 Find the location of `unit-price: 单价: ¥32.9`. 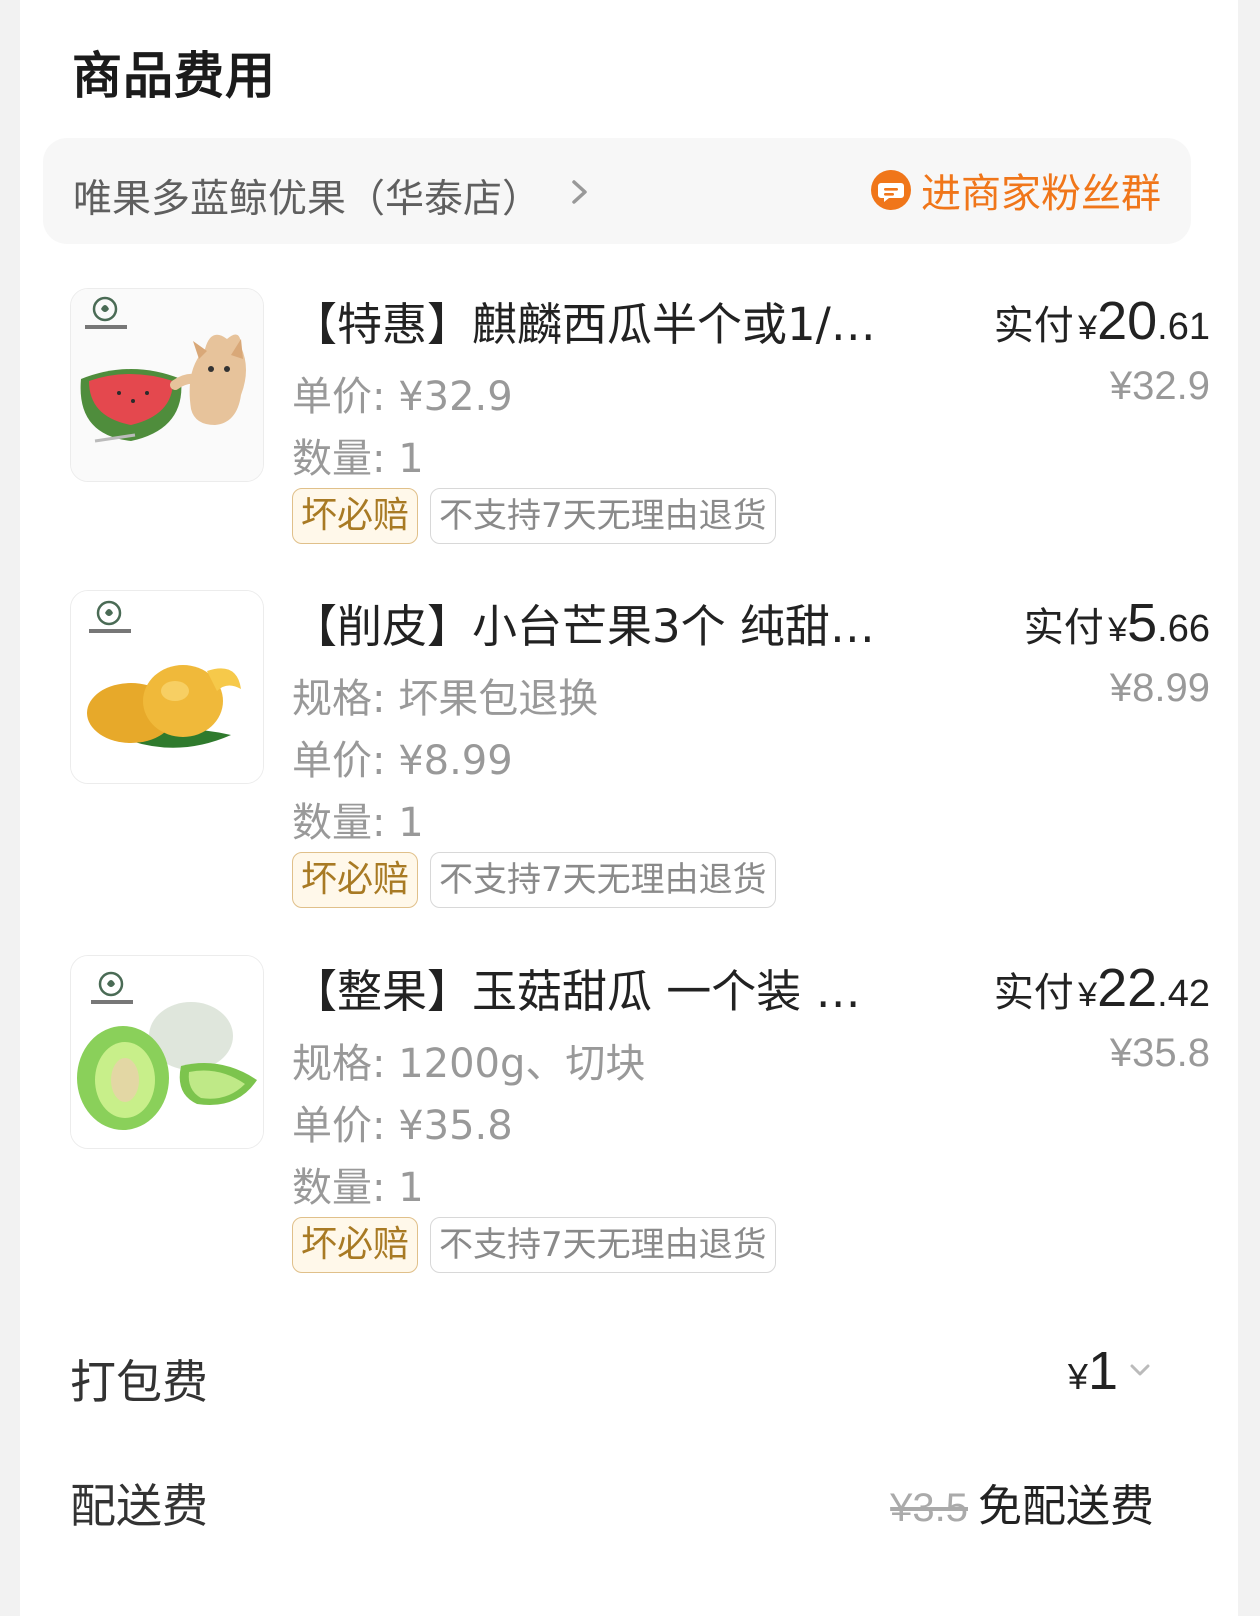

unit-price: 单价: ¥32.9 is located at coordinates (402, 397).